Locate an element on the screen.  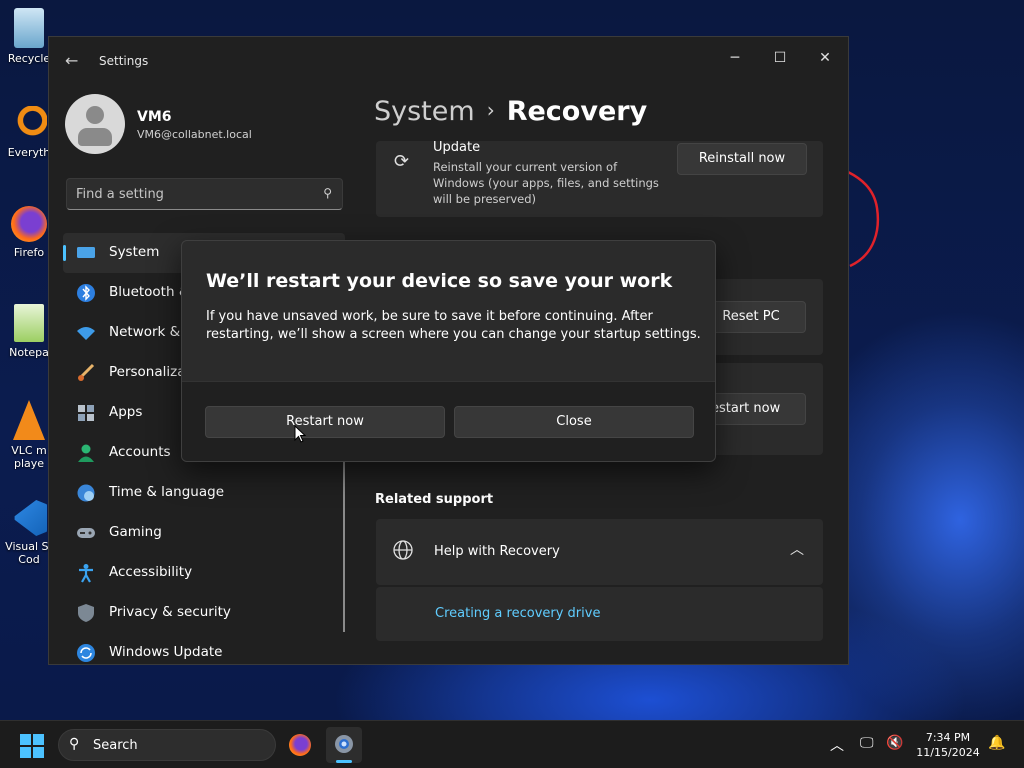
settings-search-box: ⚲ is located at coordinates (204, 194).